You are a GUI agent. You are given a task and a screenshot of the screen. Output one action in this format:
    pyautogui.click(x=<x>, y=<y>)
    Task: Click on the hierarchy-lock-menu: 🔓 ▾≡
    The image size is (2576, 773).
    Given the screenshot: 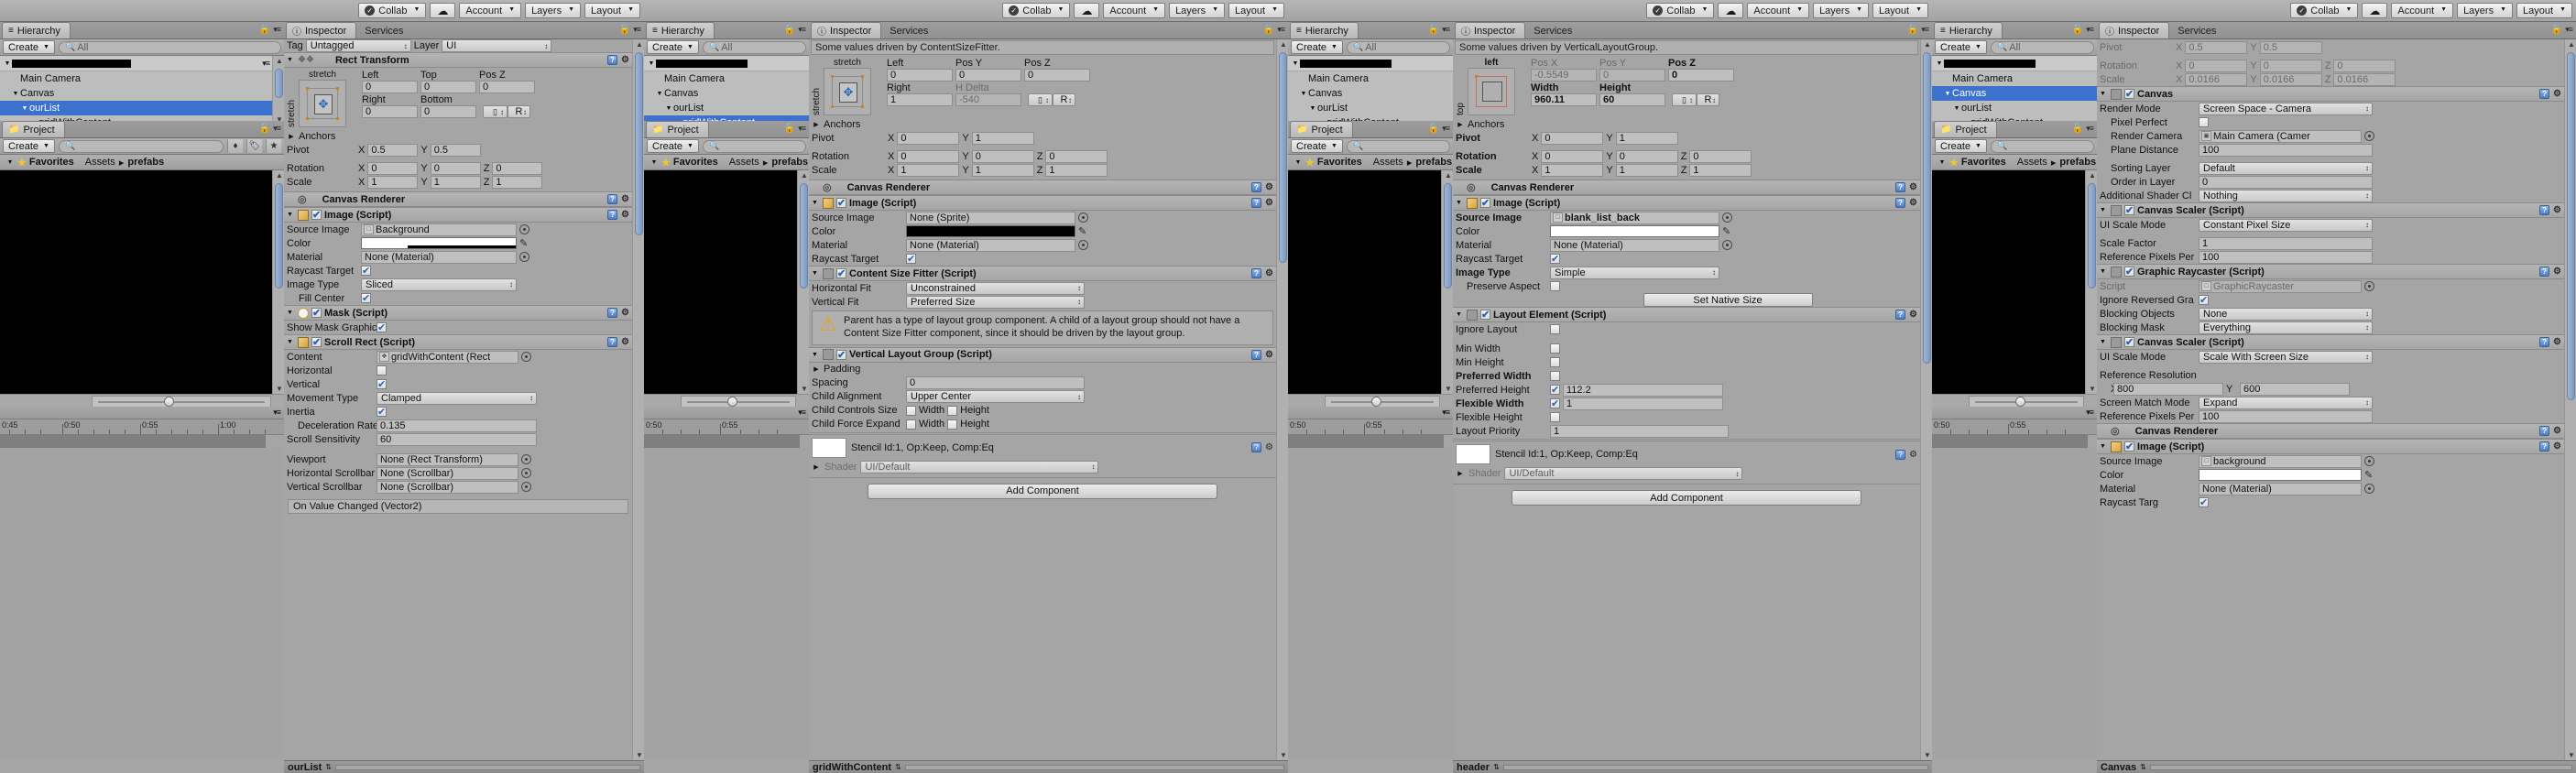 What is the action you would take?
    pyautogui.click(x=270, y=30)
    